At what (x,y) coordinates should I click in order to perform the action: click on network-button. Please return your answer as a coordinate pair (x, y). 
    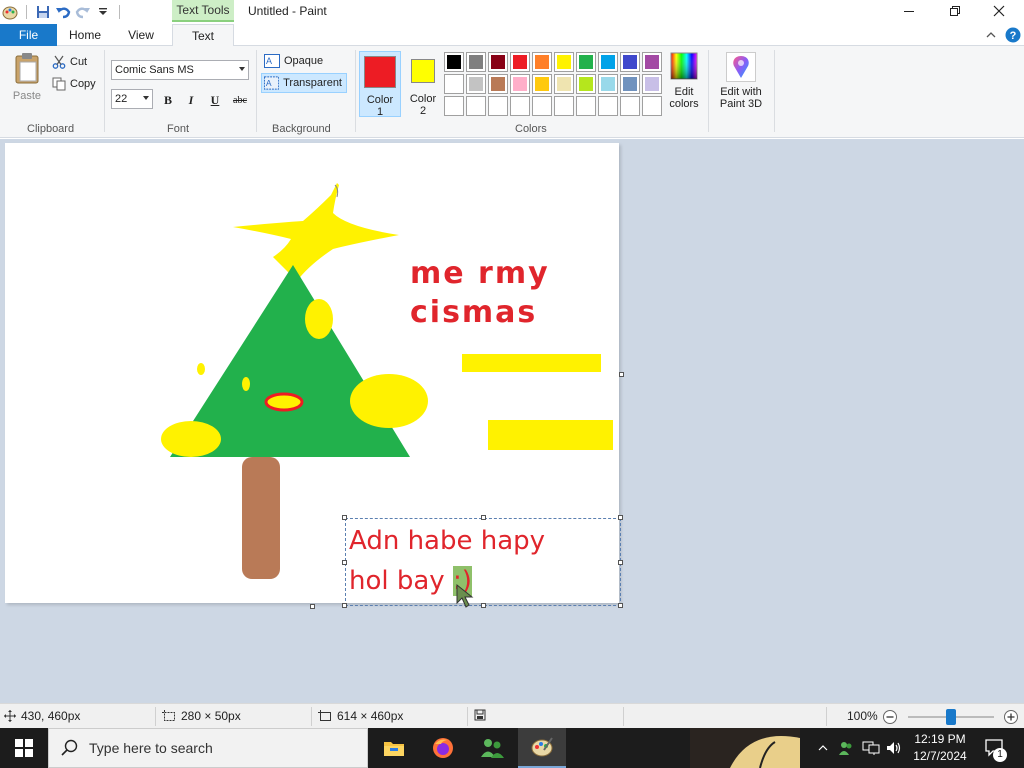
    Looking at the image, I should click on (871, 748).